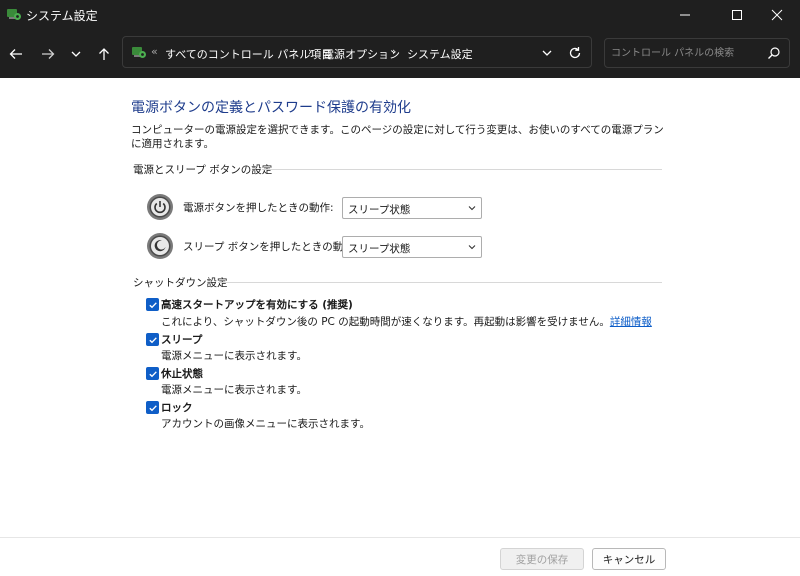  I want to click on navigation-bar: « すべてのコントロール パネル項目 › 電源オプション › システム設定, so click(400, 54).